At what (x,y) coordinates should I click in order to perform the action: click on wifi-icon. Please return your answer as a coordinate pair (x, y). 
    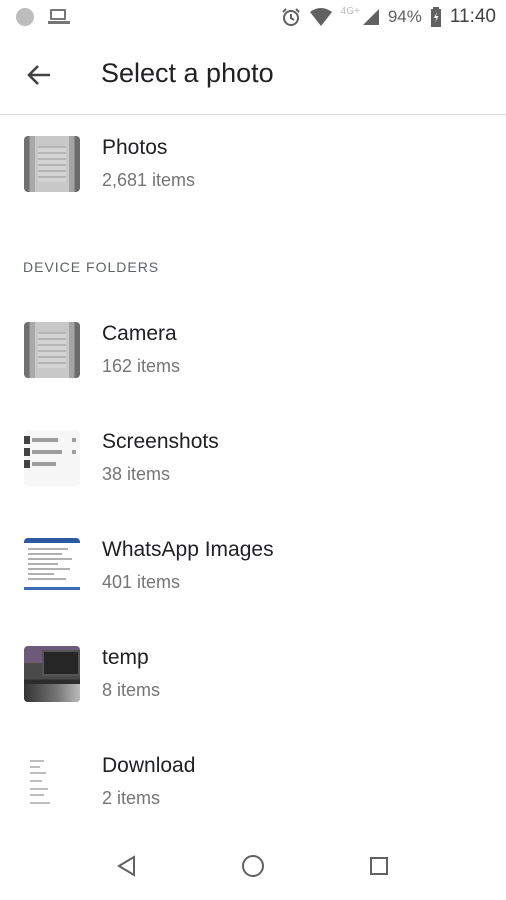
    Looking at the image, I should click on (320, 17).